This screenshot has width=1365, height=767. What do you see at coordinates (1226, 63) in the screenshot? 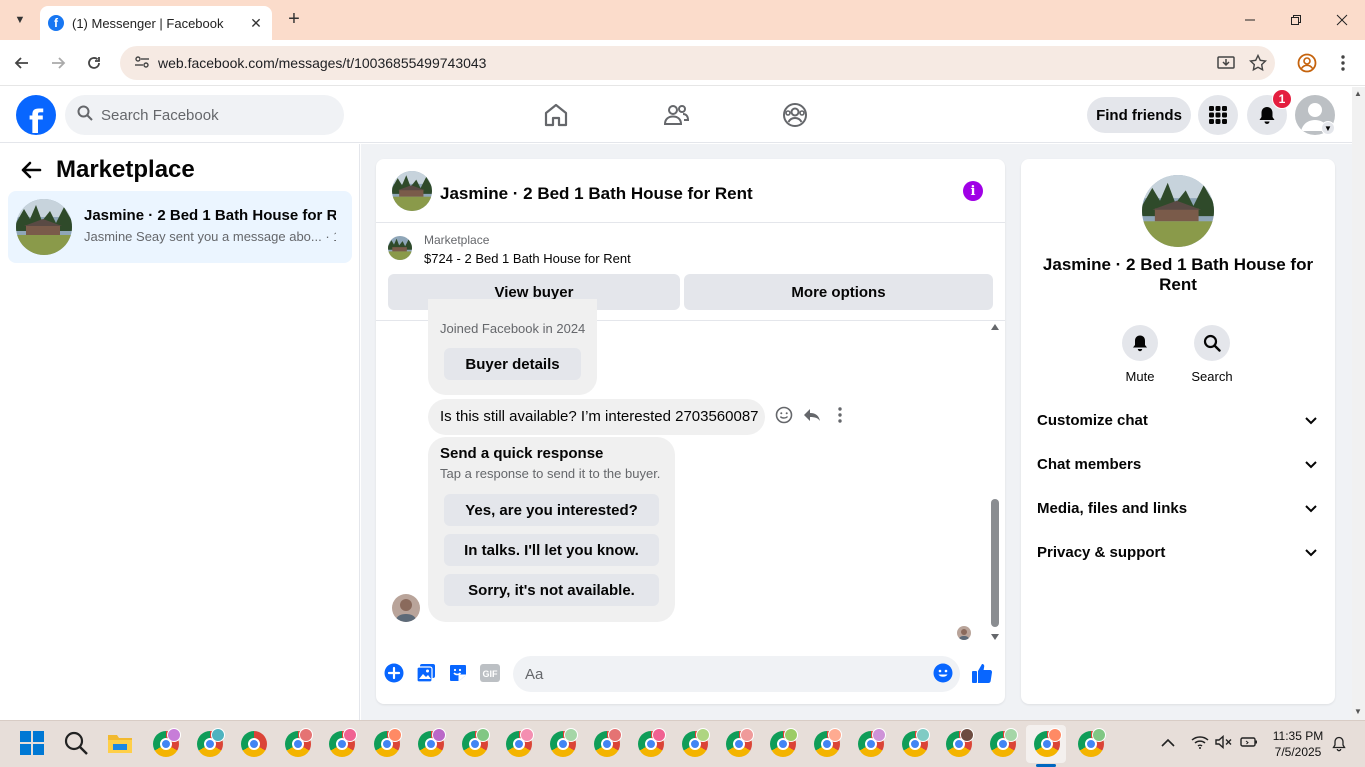
I see `install-app-icon` at bounding box center [1226, 63].